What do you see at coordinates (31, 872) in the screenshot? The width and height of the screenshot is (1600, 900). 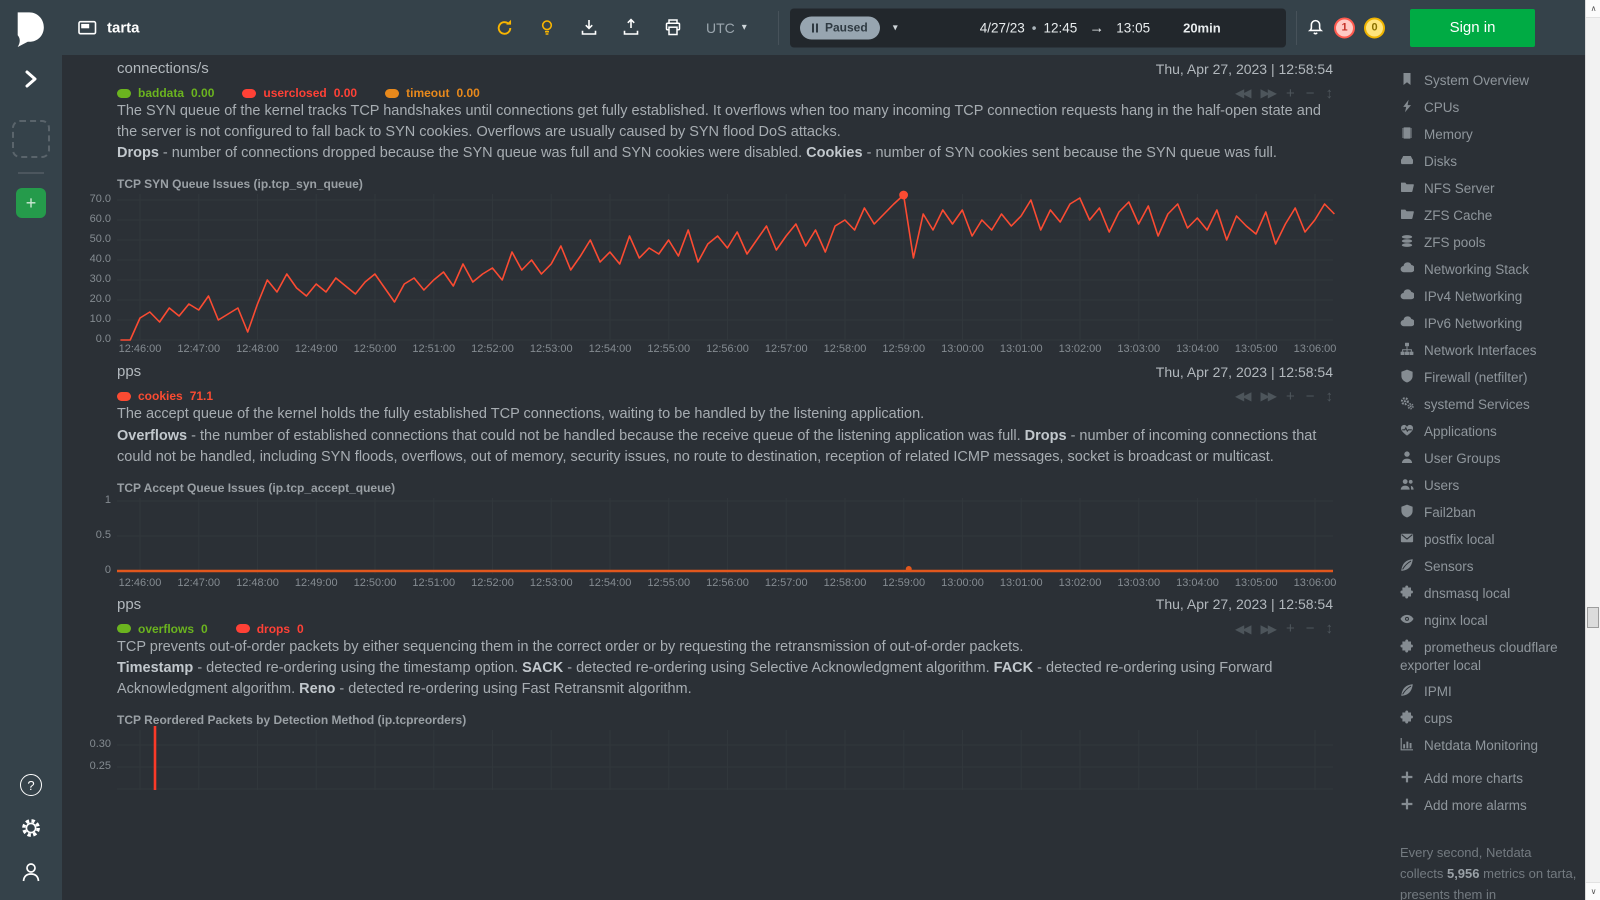 I see `user-profile-icon` at bounding box center [31, 872].